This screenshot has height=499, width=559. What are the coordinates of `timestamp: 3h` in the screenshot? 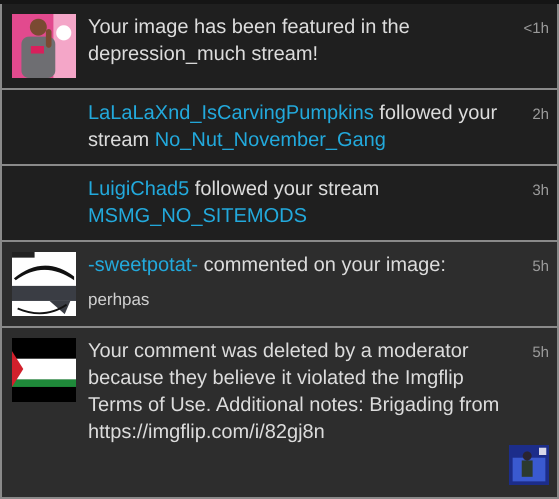 It's located at (540, 191).